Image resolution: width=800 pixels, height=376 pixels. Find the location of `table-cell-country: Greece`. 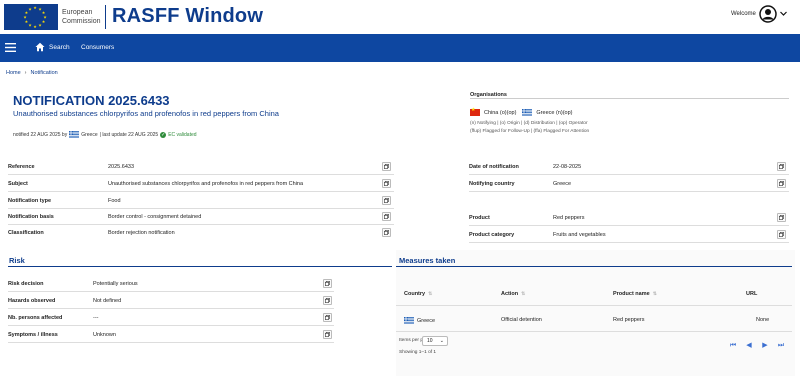

table-cell-country: Greece is located at coordinates (419, 320).